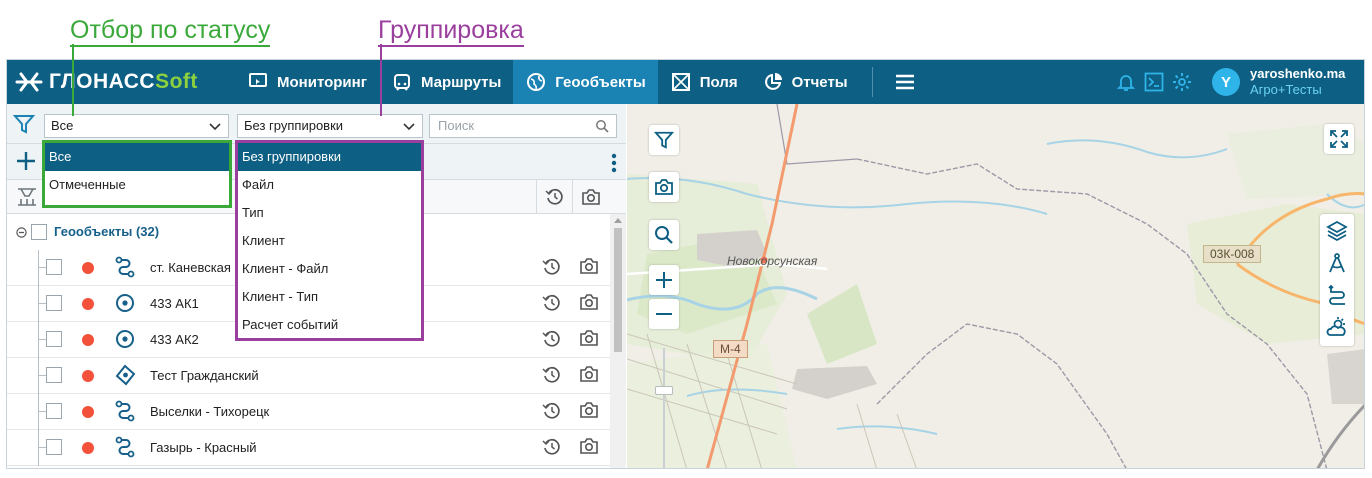 The width and height of the screenshot is (1372, 478). What do you see at coordinates (618, 290) in the screenshot?
I see `scrollbar-thumb` at bounding box center [618, 290].